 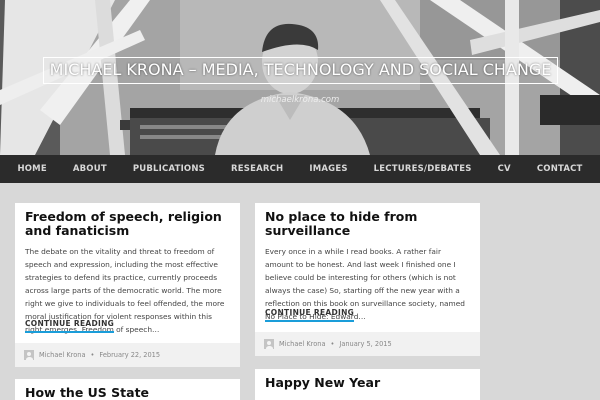 I want to click on nav-item-about: ABOUT, so click(x=90, y=169).